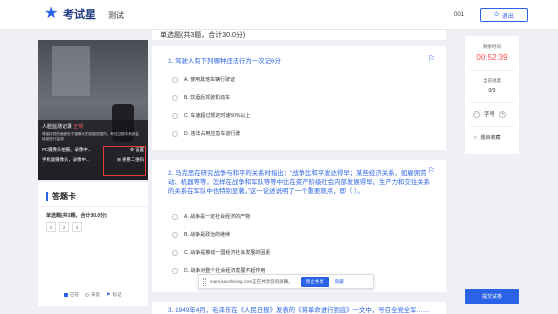 The height and width of the screenshot is (314, 558). Describe the element at coordinates (117, 294) in the screenshot. I see `legend-flagged: 标记` at that location.